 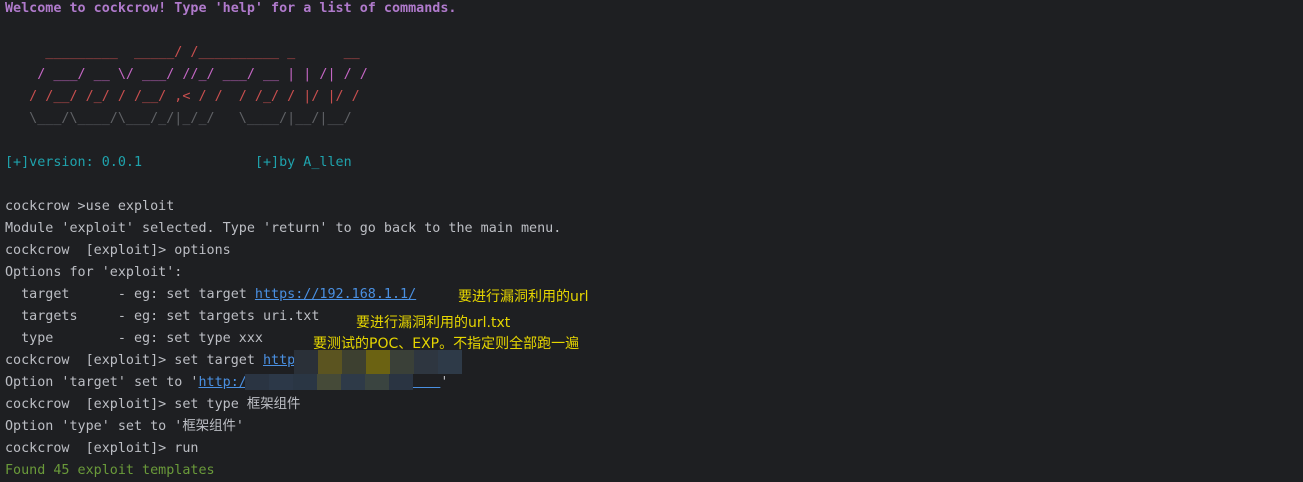 I want to click on output-text: ', so click(x=444, y=382).